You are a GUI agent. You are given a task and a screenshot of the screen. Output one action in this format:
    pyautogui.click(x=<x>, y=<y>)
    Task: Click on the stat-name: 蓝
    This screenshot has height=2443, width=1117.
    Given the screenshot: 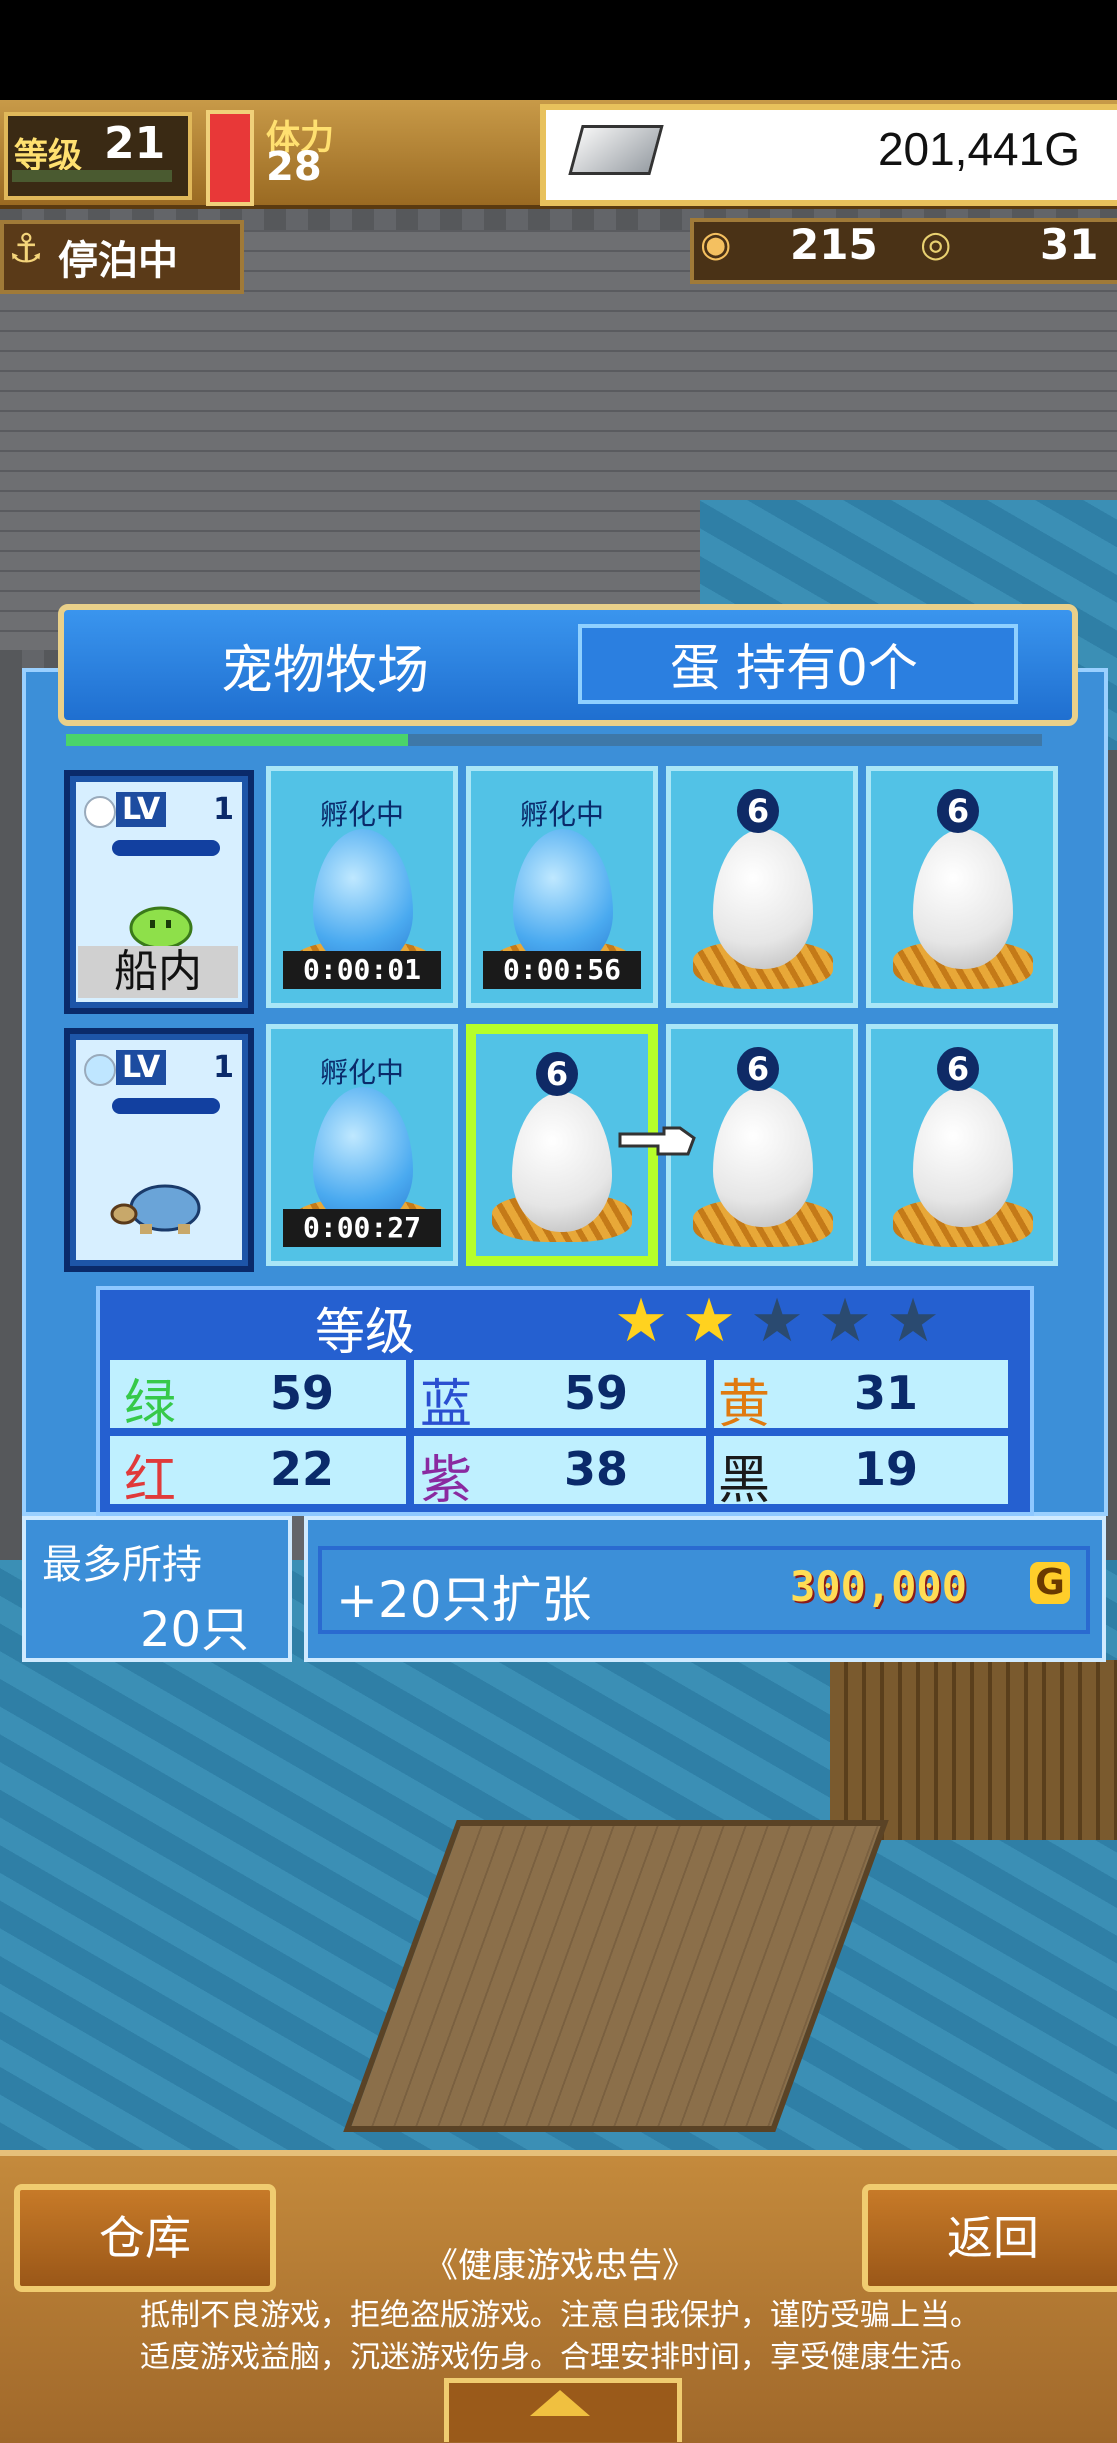 What is the action you would take?
    pyautogui.click(x=446, y=1405)
    